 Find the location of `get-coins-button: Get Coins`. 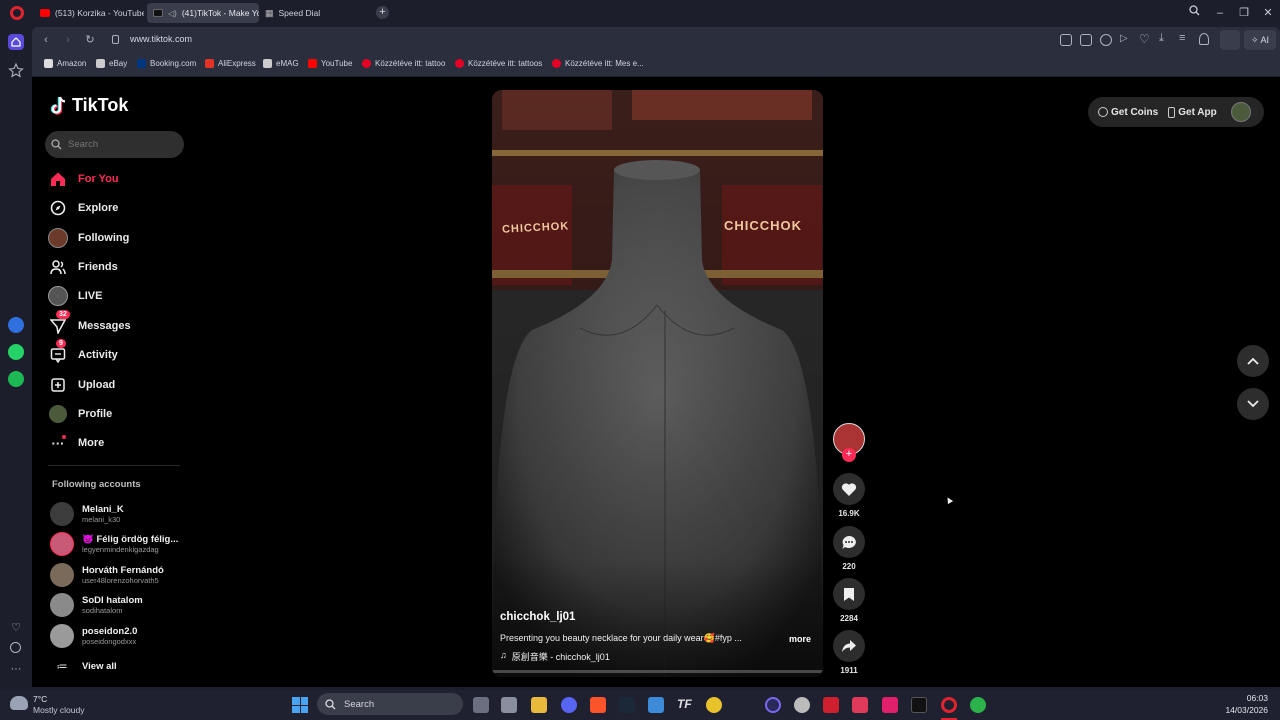

get-coins-button: Get Coins is located at coordinates (1128, 112).